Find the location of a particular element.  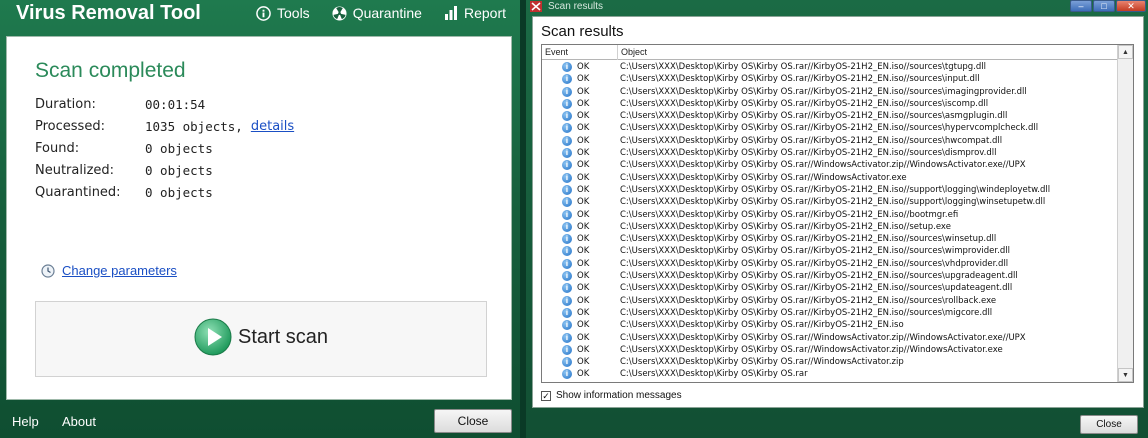

window-controls: – □ ✕ is located at coordinates (1108, 6).